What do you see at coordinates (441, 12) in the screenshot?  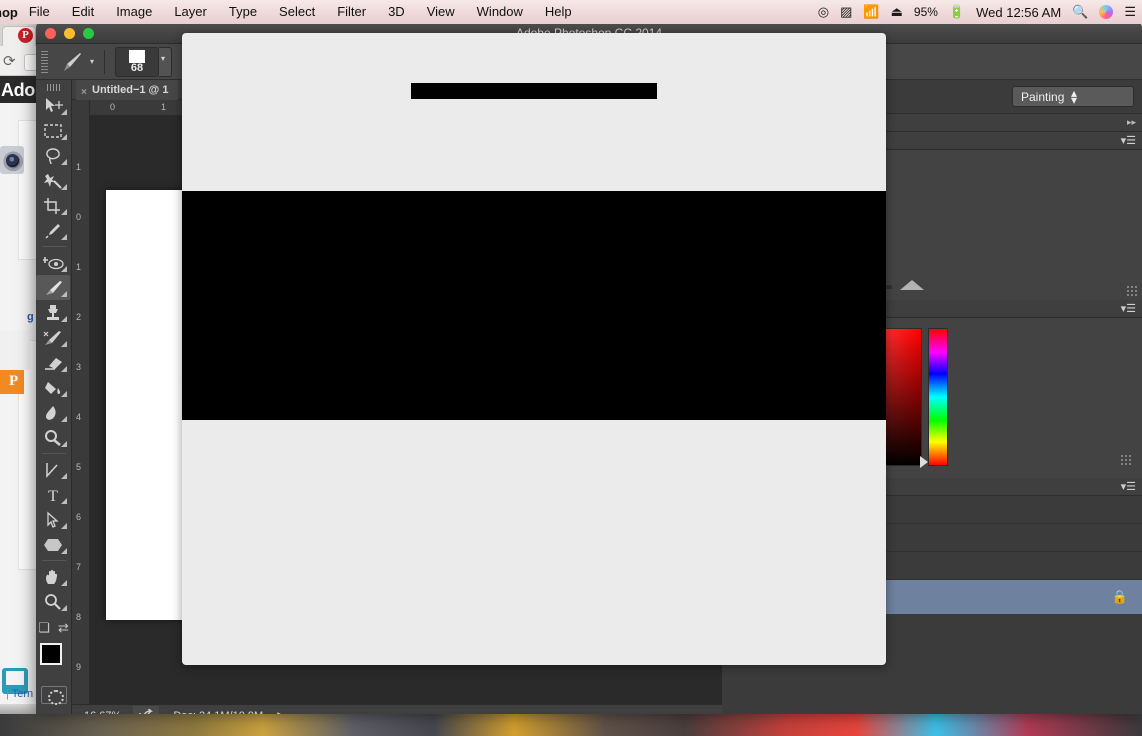 I see `menu-item-view: View` at bounding box center [441, 12].